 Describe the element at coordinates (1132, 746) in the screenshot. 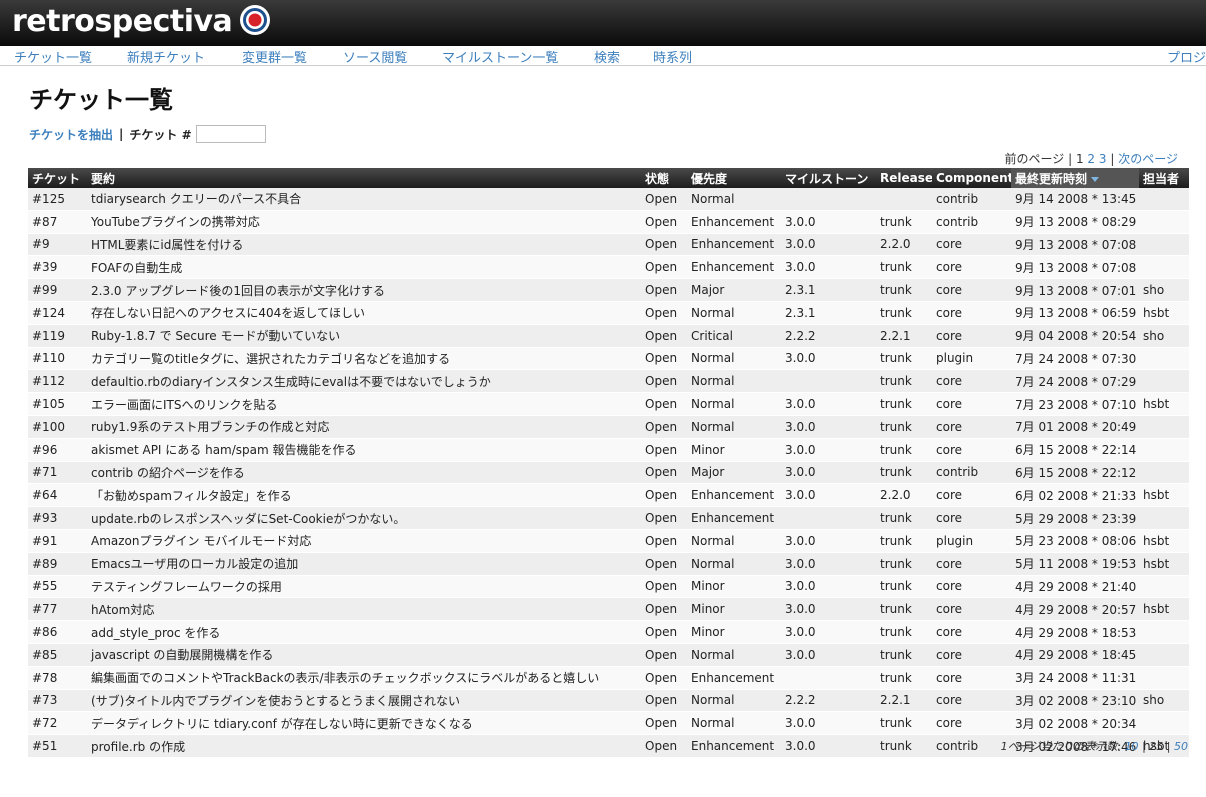

I see `per-page-10: 10` at that location.